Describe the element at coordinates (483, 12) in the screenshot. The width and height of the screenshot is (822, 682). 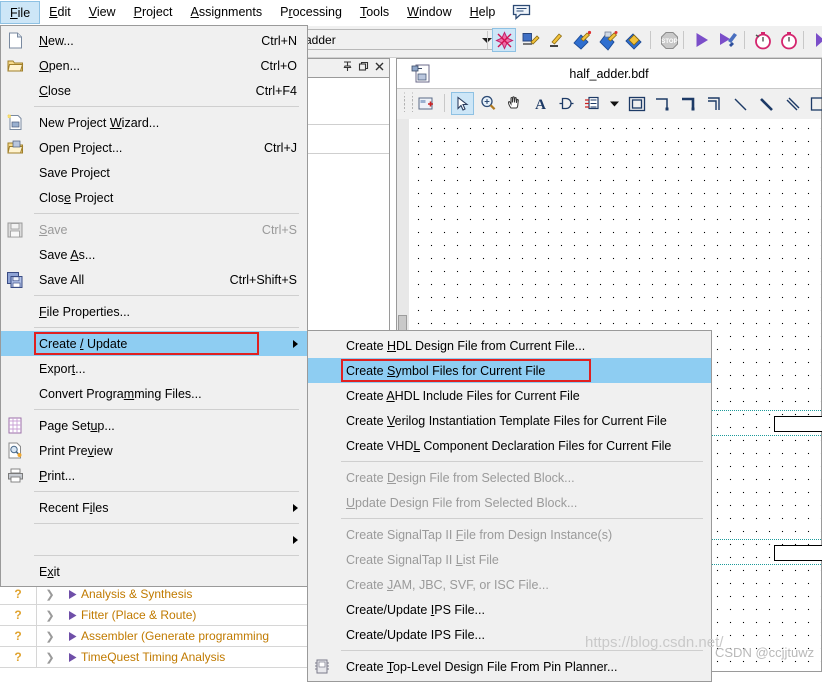
I see `menu-help: Help` at that location.